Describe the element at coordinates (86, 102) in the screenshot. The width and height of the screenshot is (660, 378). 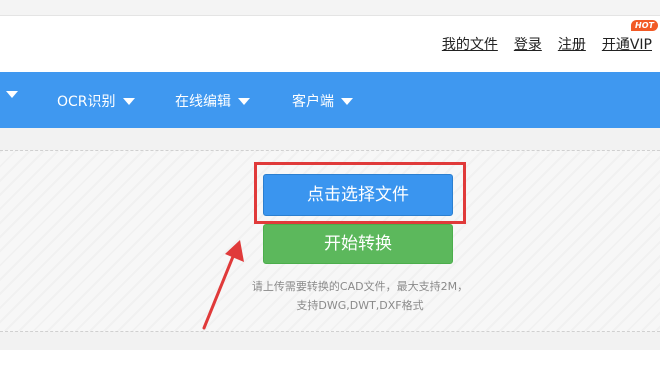
I see `nav-item-label: OCR识别` at that location.